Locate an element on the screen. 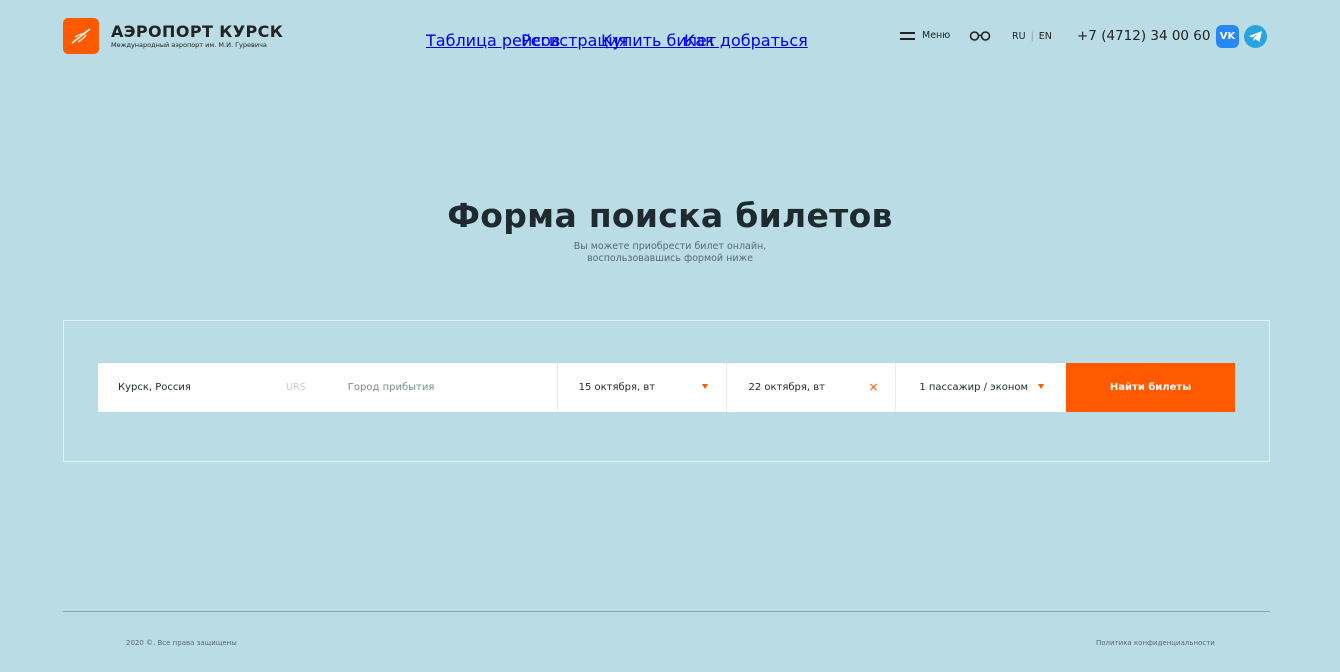 The height and width of the screenshot is (672, 1340). vk-label: VK is located at coordinates (1227, 36).